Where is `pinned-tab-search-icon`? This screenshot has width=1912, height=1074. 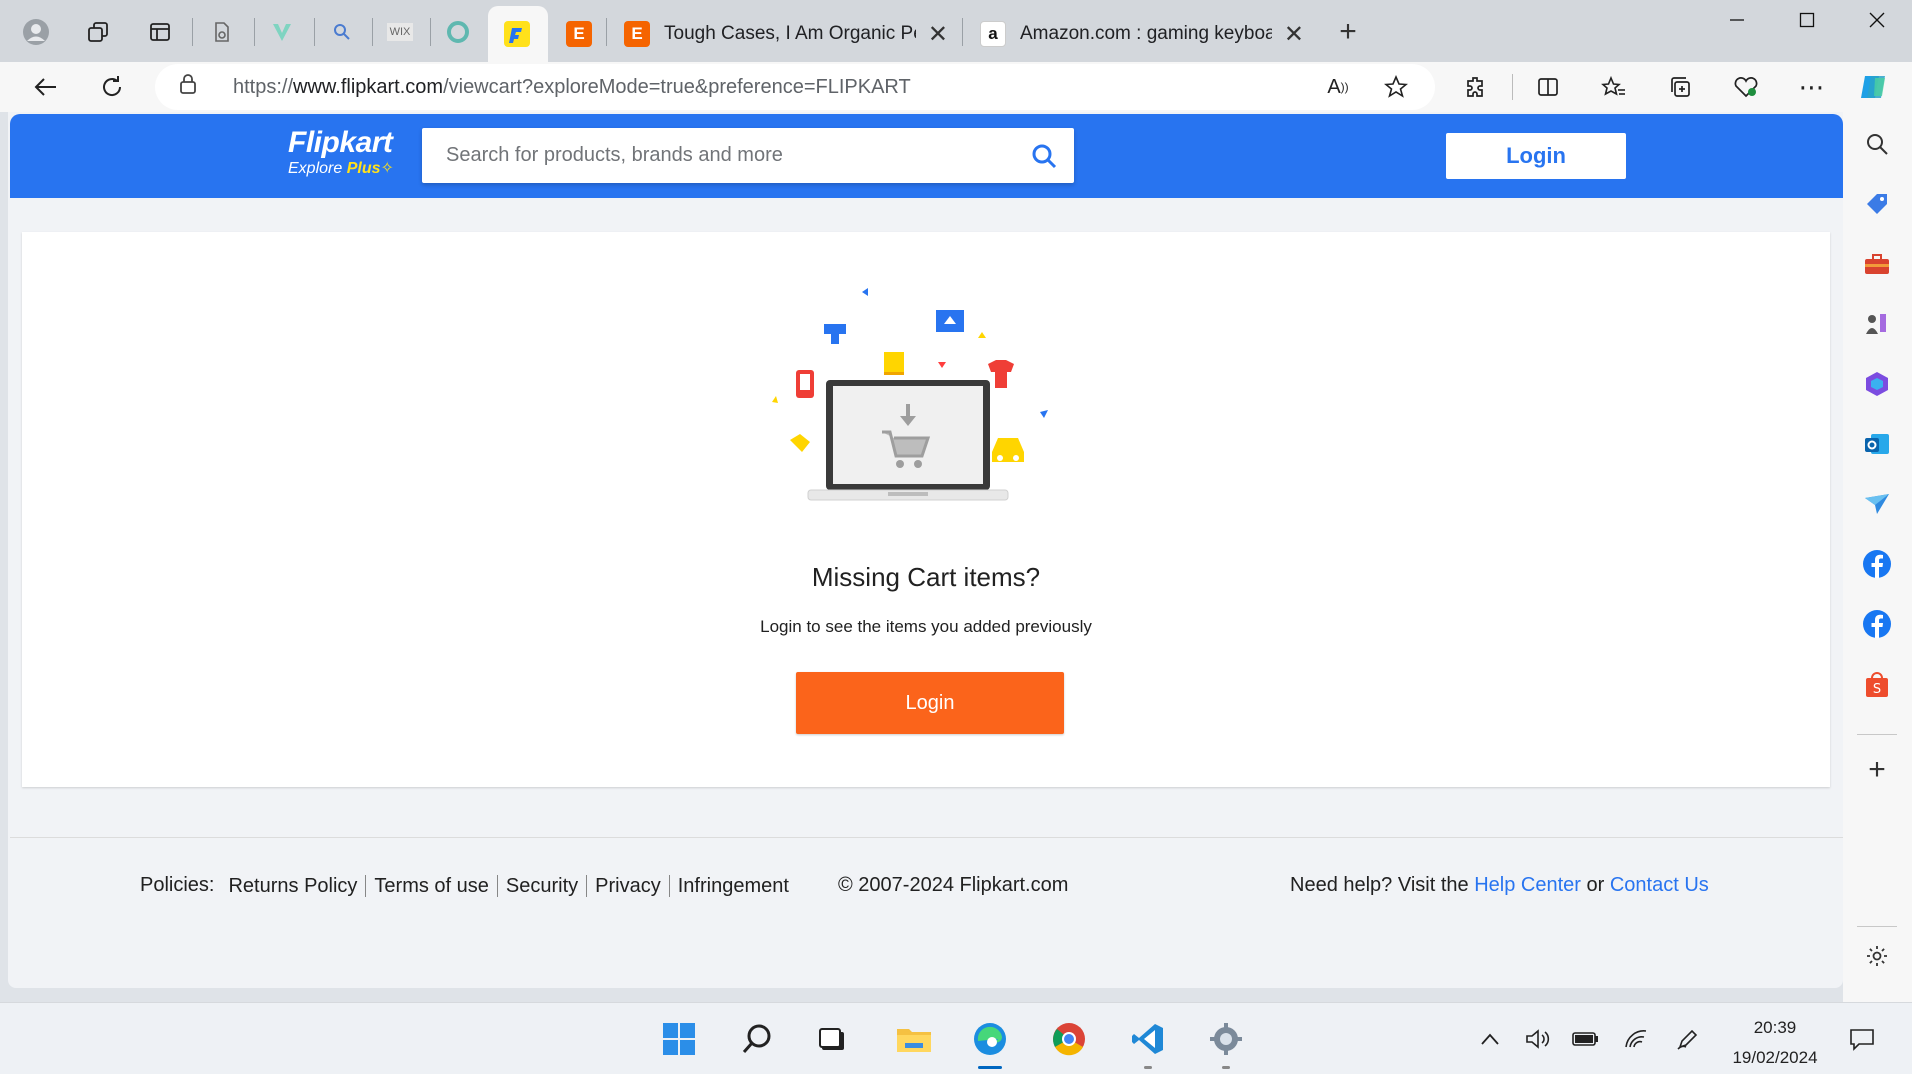 pinned-tab-search-icon is located at coordinates (342, 32).